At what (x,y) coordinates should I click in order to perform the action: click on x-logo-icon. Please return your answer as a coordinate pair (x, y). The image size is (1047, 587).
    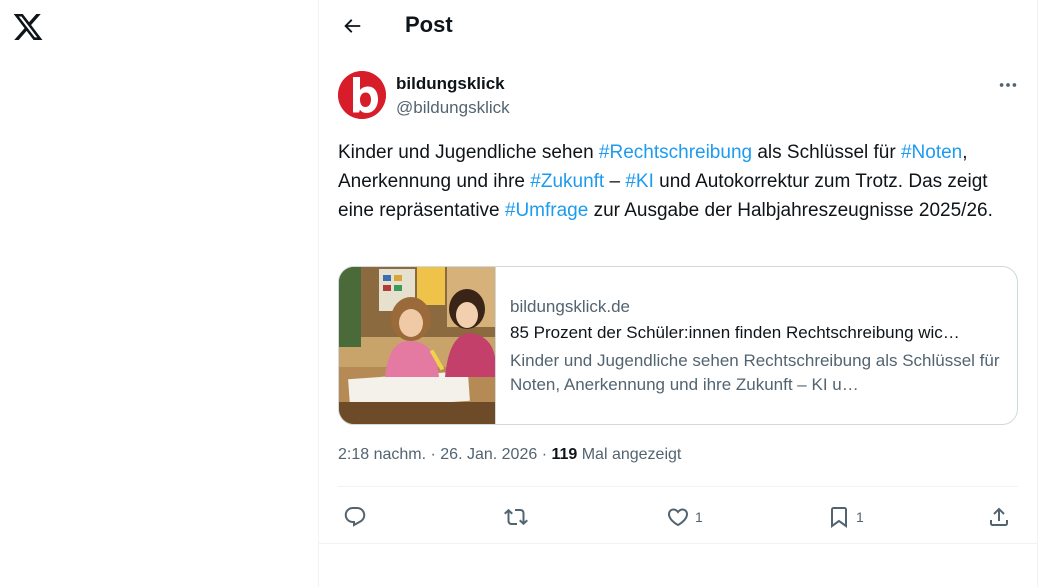
    Looking at the image, I should click on (28, 27).